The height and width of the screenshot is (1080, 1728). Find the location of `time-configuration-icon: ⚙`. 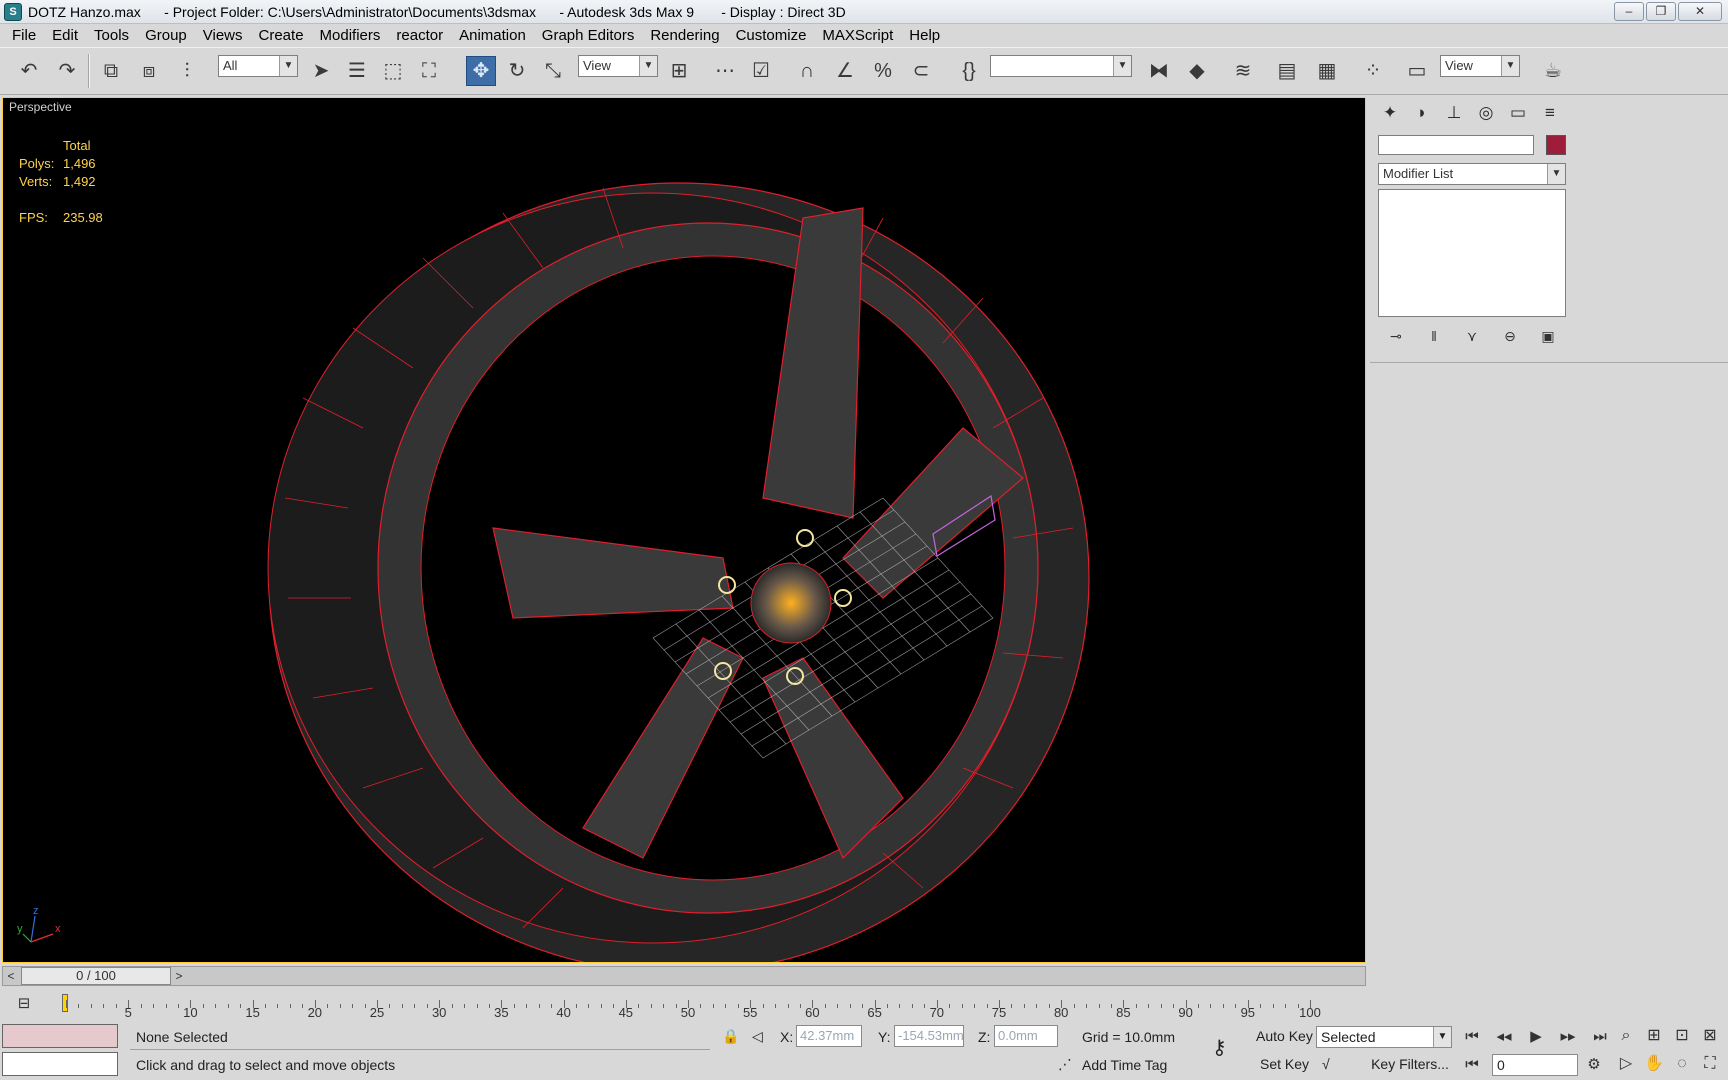

time-configuration-icon: ⚙ is located at coordinates (1594, 1065).